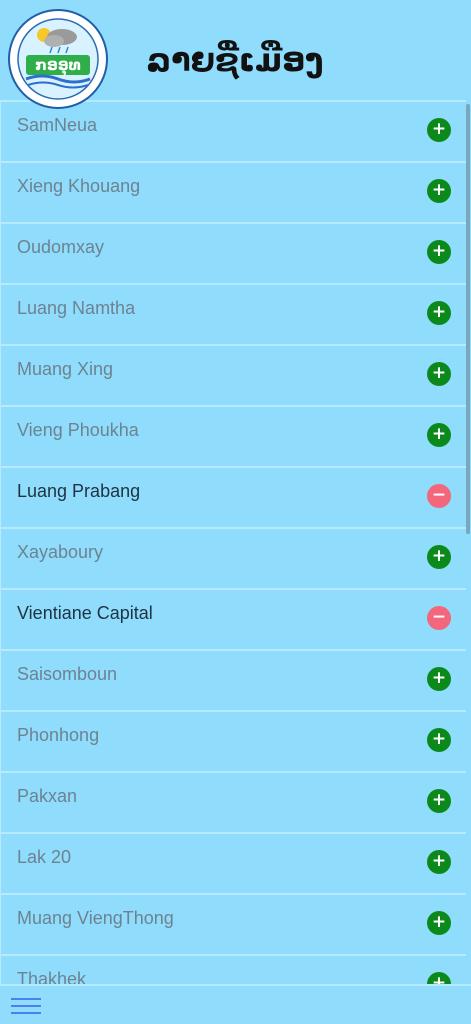 Image resolution: width=471 pixels, height=1024 pixels. What do you see at coordinates (233, 559) in the screenshot?
I see `list-item: Xayaboury +` at bounding box center [233, 559].